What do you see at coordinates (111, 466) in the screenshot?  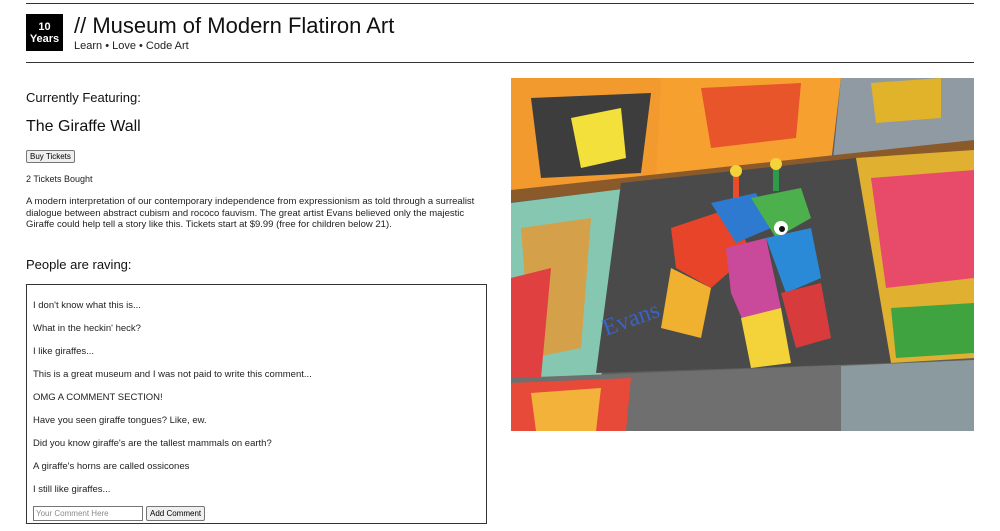 I see `comment-item: A giraffe's horns are called ossicones` at bounding box center [111, 466].